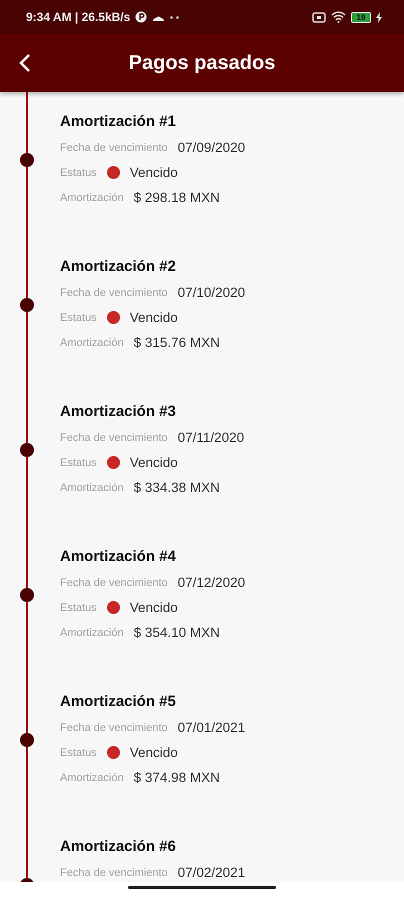  I want to click on payment-title: Amortización #6, so click(118, 847).